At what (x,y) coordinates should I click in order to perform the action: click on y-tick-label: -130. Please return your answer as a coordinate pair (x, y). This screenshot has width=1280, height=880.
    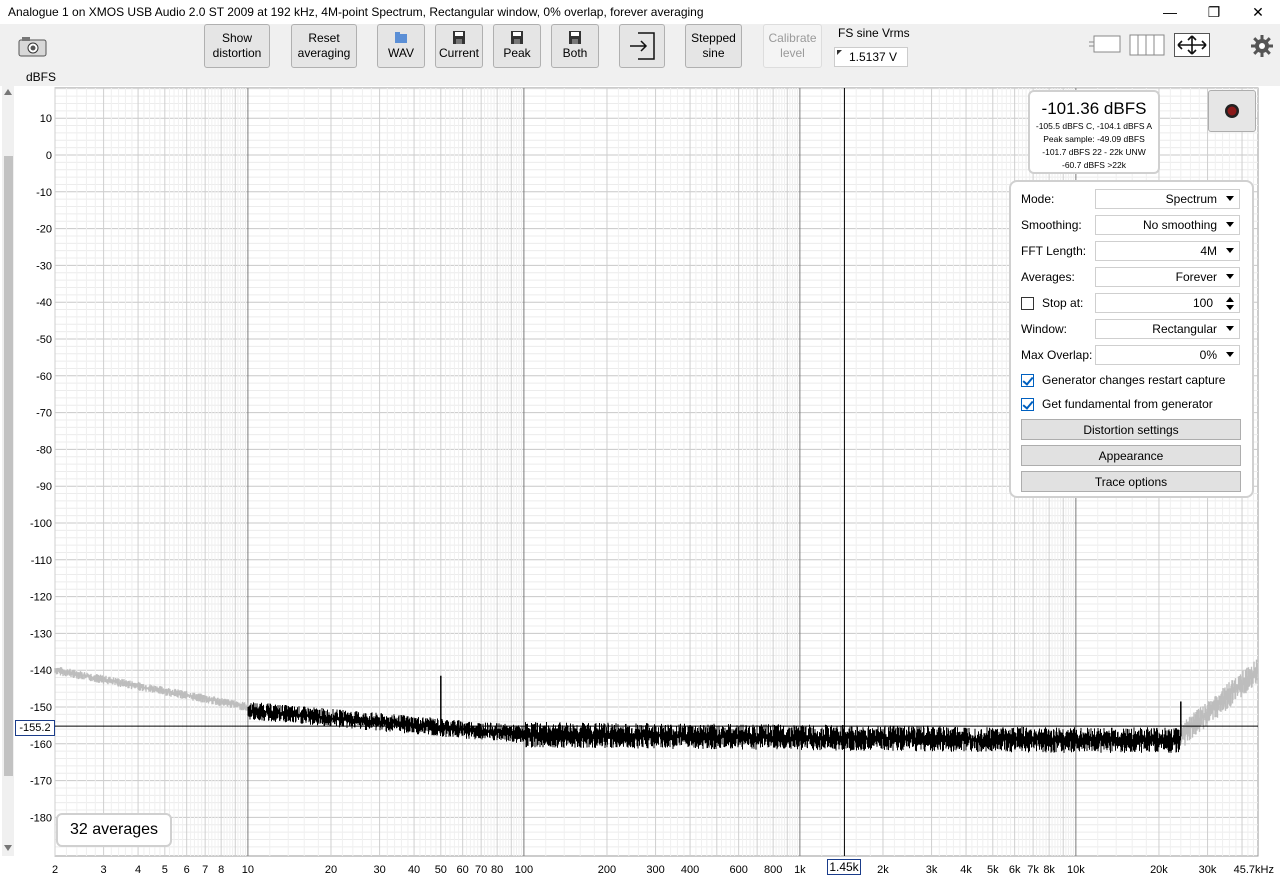
    Looking at the image, I should click on (41, 634).